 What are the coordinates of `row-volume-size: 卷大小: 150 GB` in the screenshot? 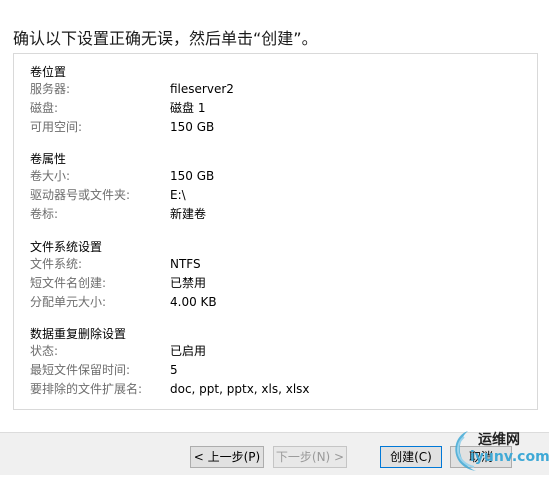 It's located at (275, 176).